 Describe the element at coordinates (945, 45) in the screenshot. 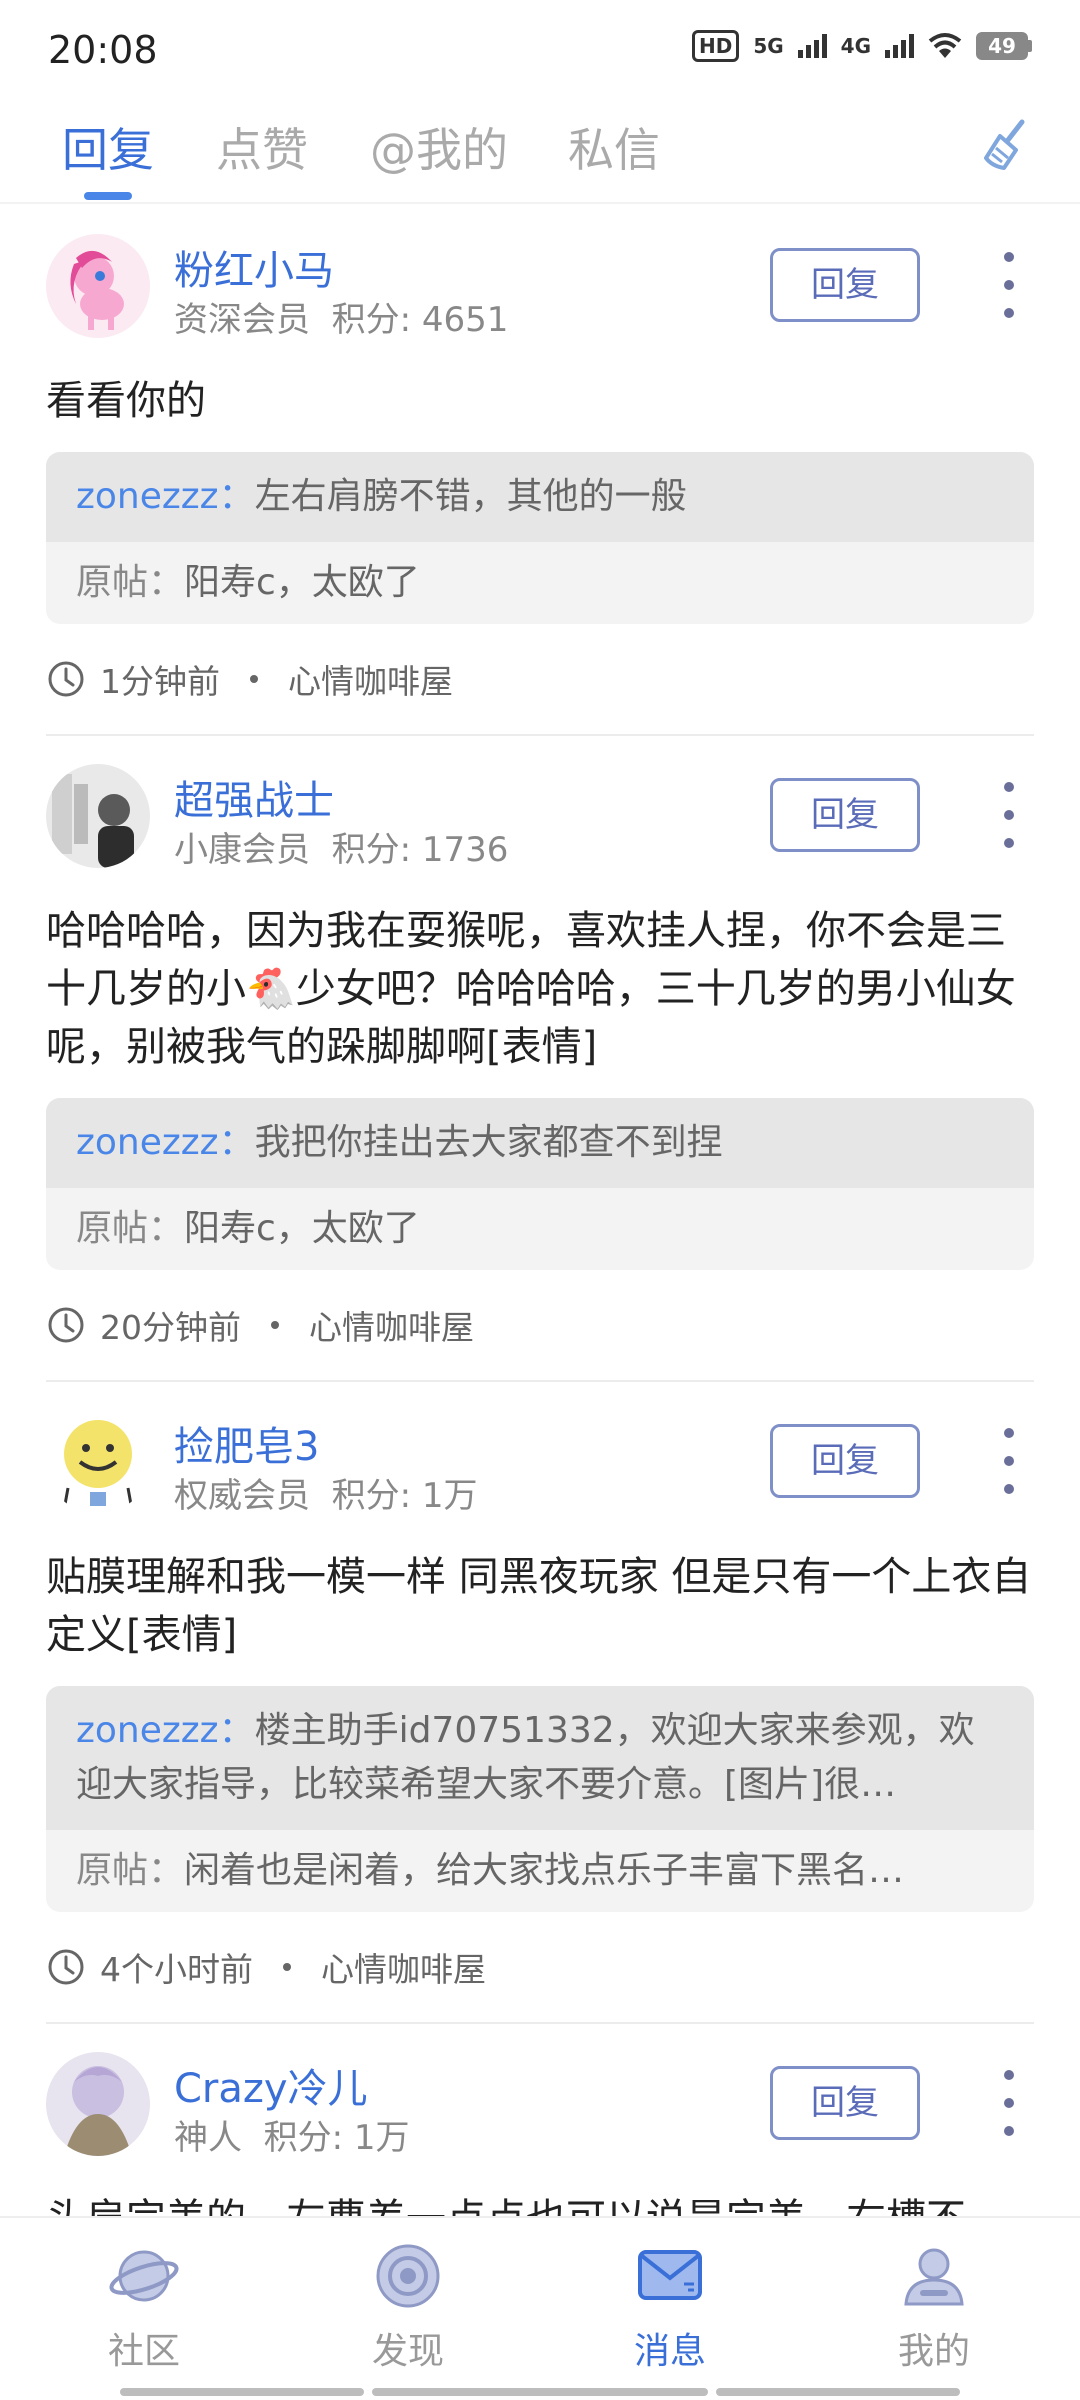

I see `wifi-icon` at that location.